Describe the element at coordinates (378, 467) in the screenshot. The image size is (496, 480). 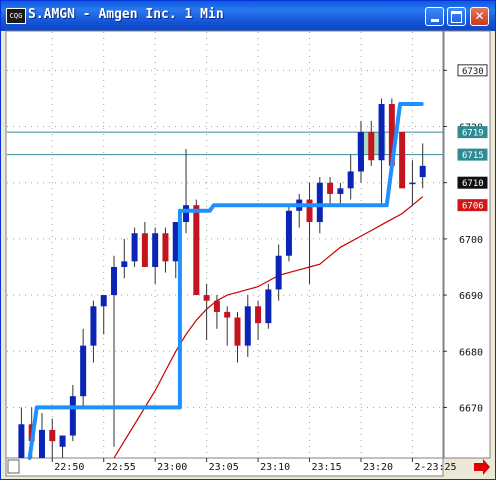
I see `x-tick-label: 23:20` at that location.